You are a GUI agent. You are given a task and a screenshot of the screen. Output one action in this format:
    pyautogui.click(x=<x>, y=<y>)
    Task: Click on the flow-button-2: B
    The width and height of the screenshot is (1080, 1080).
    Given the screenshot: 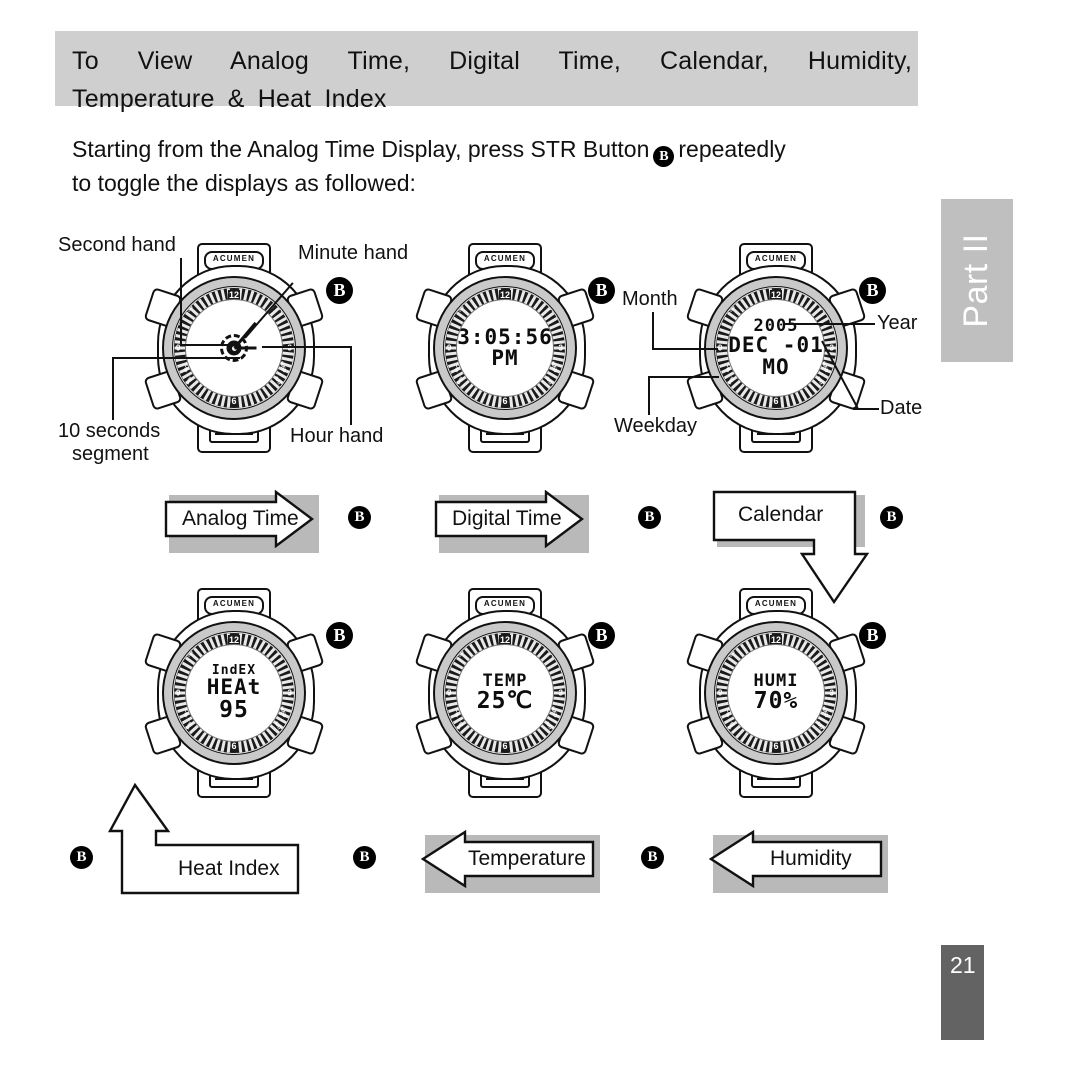 What is the action you would take?
    pyautogui.click(x=649, y=517)
    